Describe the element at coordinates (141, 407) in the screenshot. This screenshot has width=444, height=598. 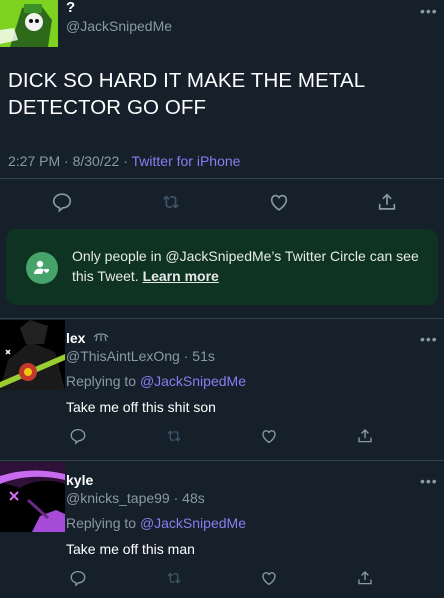
I see `reply-text: Take me off this shit son` at that location.